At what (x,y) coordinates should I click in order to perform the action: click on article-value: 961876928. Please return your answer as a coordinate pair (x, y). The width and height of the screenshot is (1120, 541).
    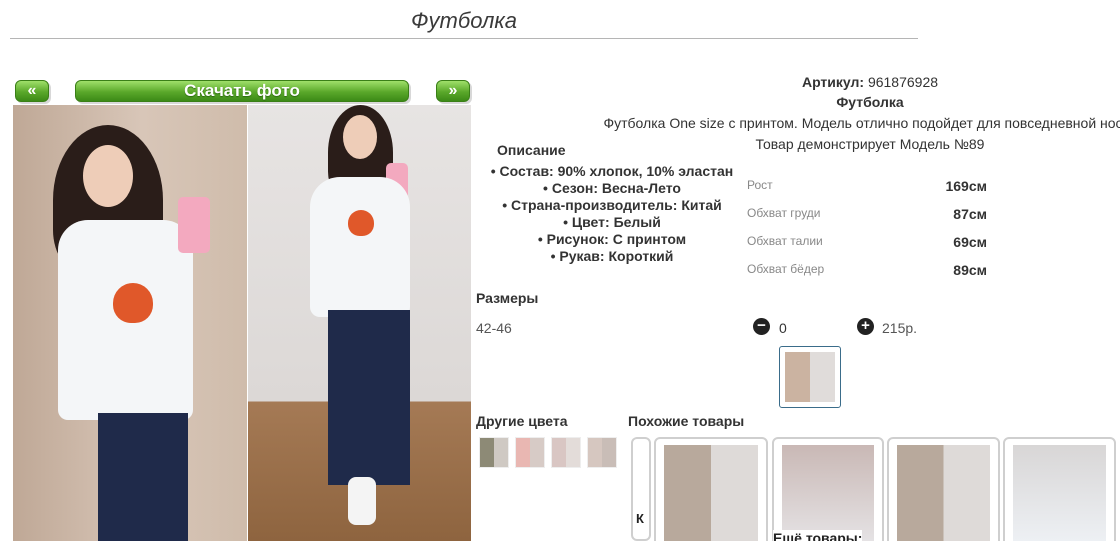
    Looking at the image, I should click on (903, 82).